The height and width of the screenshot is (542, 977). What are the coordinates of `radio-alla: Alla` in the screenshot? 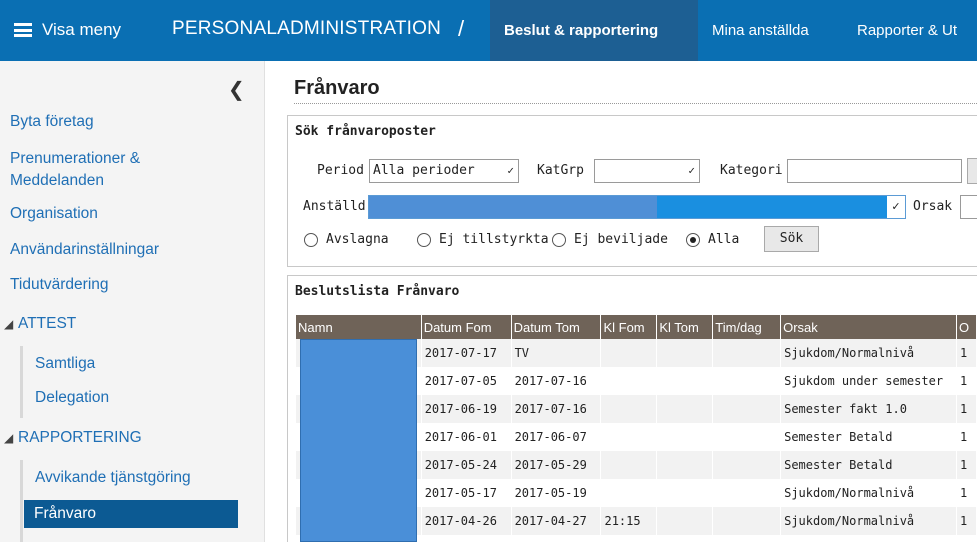 It's located at (712, 239).